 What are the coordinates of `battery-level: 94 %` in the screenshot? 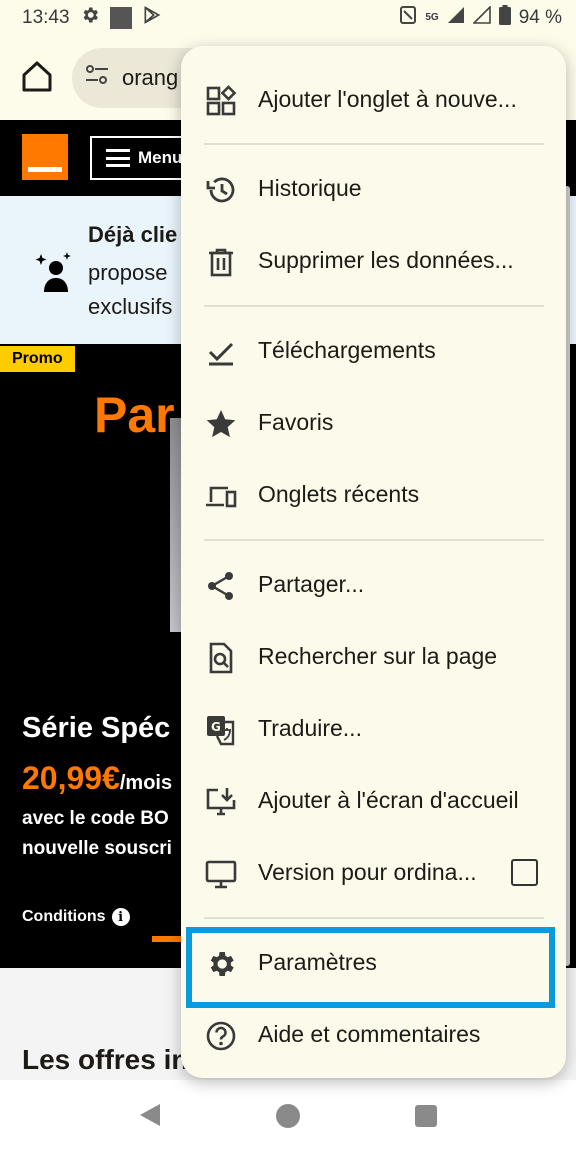 It's located at (540, 17).